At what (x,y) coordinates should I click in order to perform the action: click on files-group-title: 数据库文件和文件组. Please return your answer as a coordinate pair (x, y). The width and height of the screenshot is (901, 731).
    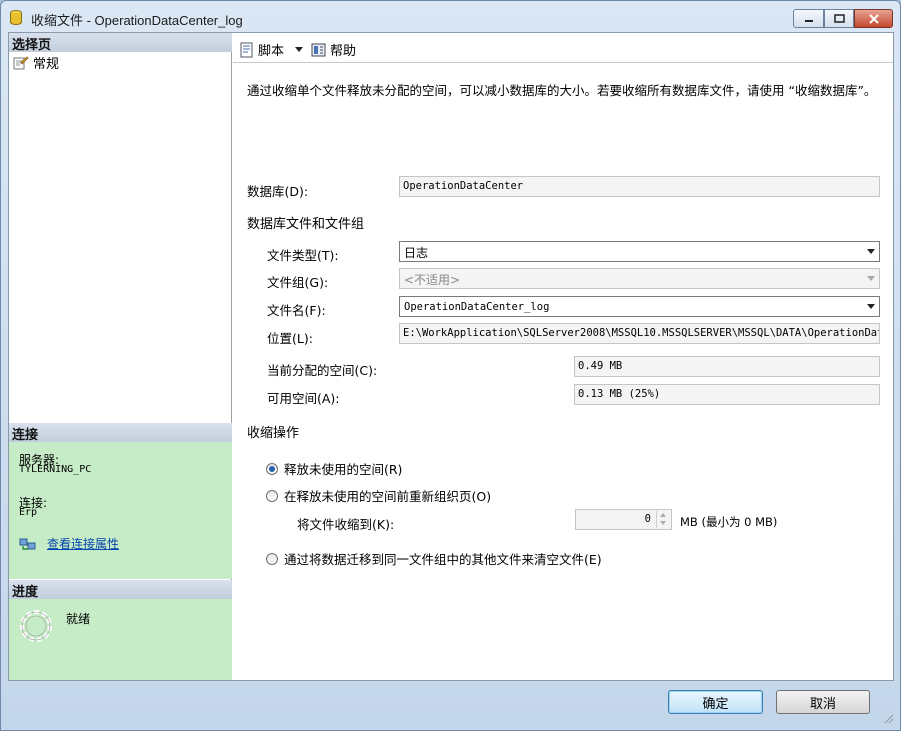
    Looking at the image, I should click on (306, 224).